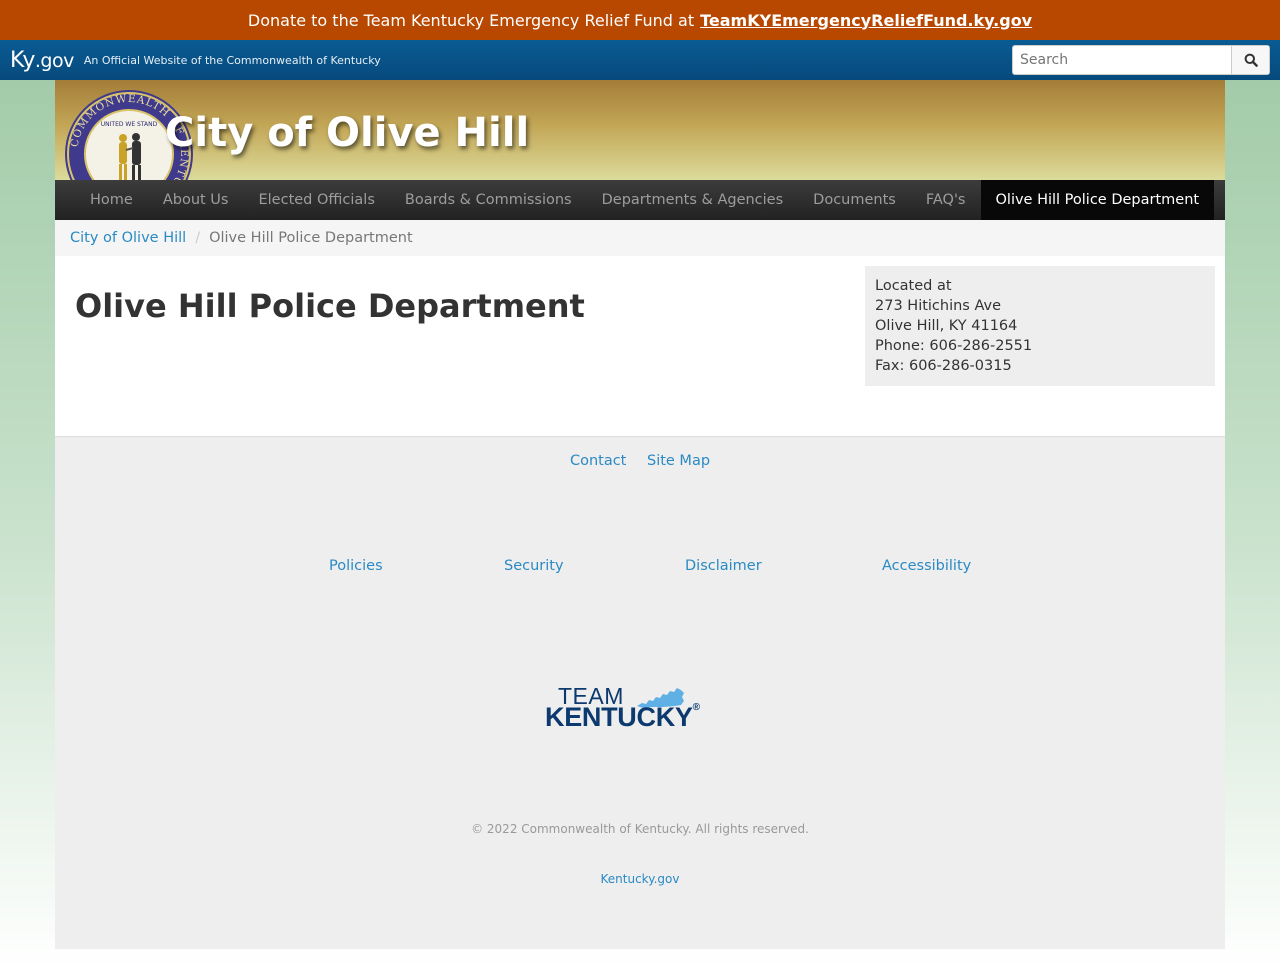 Image resolution: width=1280 pixels, height=969 pixels. I want to click on search-icon, so click(1251, 60).